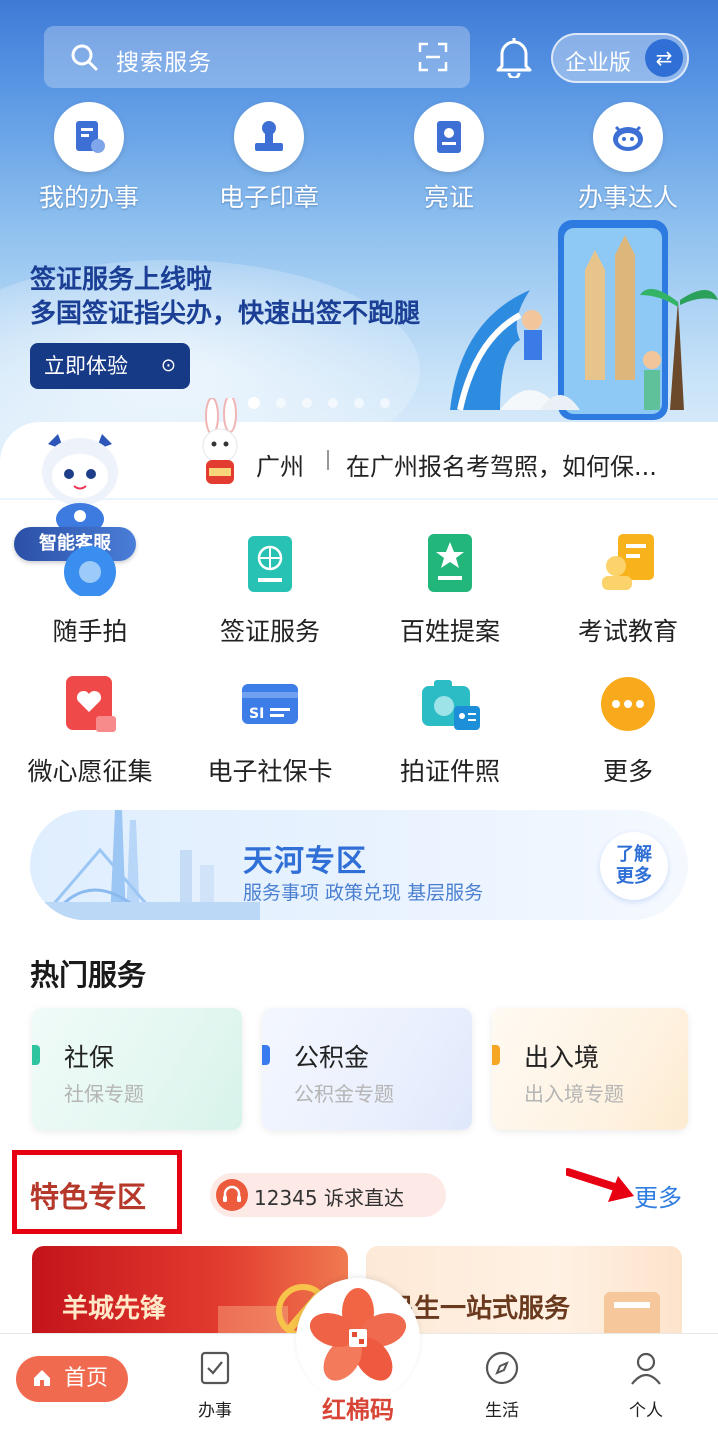  I want to click on service-label: 更多, so click(627, 771).